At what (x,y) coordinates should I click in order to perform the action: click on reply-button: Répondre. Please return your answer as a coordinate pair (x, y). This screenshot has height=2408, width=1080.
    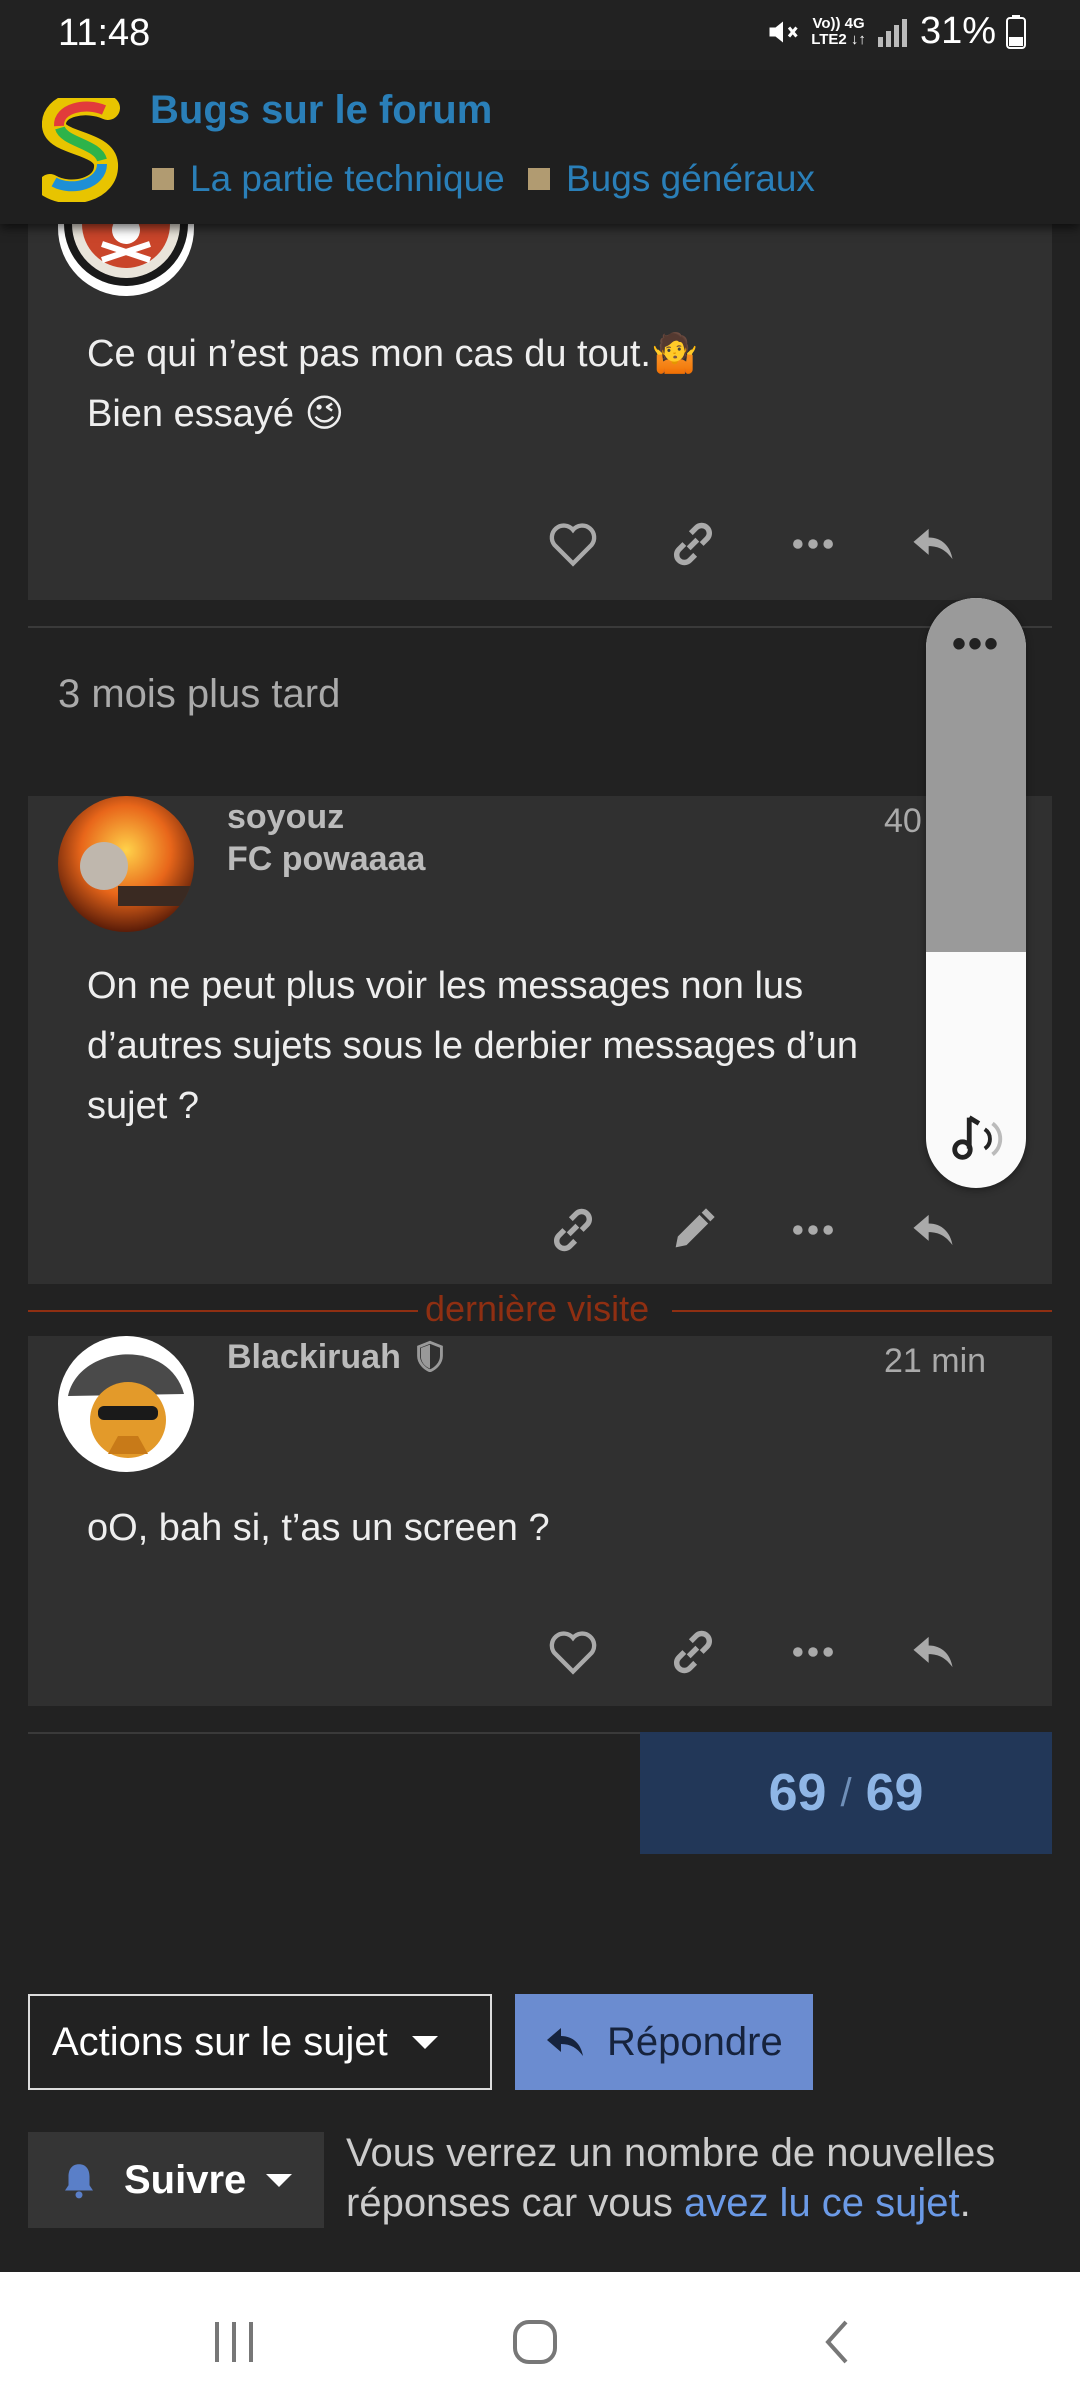
    Looking at the image, I should click on (664, 2042).